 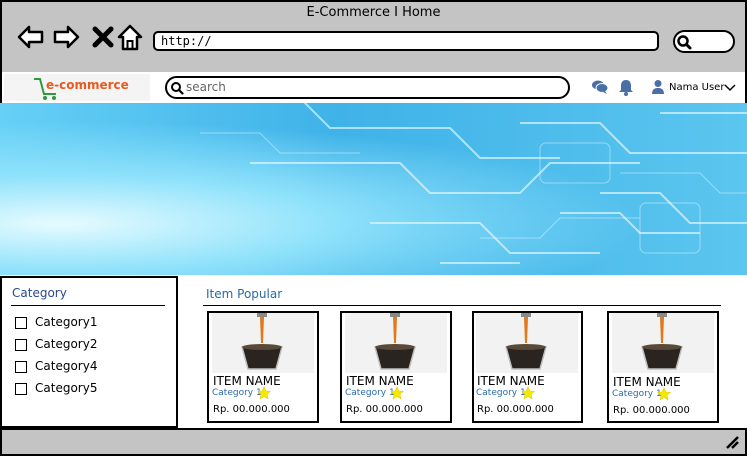 What do you see at coordinates (66, 322) in the screenshot?
I see `category-label: Category1` at bounding box center [66, 322].